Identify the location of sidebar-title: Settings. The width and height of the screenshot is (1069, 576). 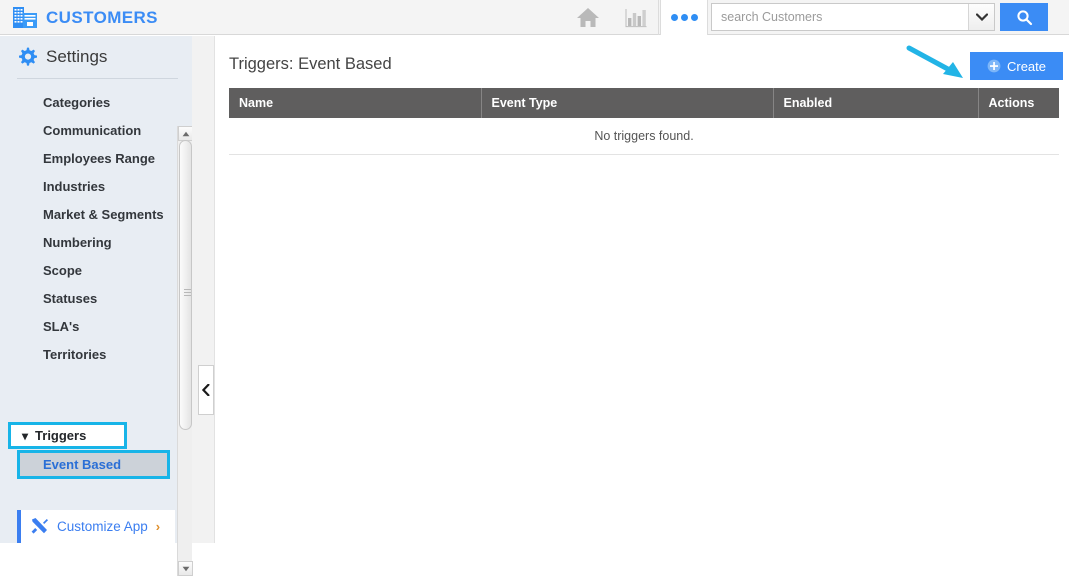
(77, 56).